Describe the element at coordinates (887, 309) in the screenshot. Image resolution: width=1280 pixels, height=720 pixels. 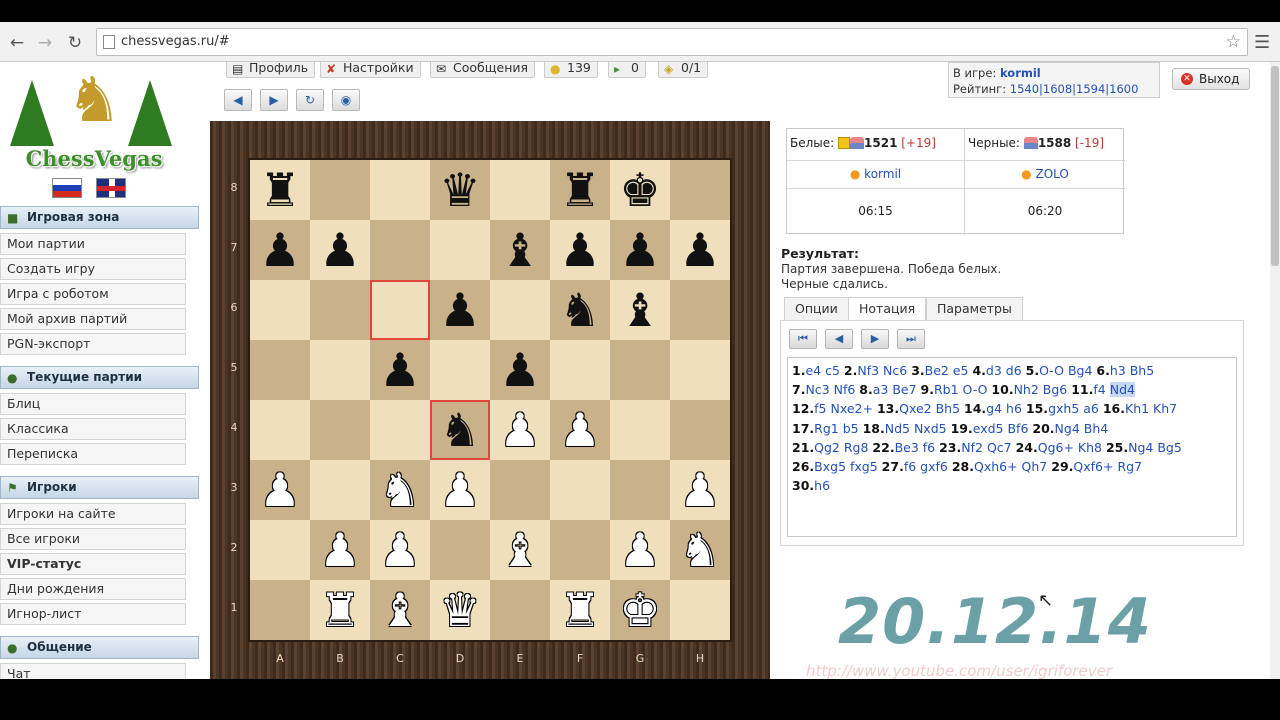
I see `tab-notation: Нотация` at that location.